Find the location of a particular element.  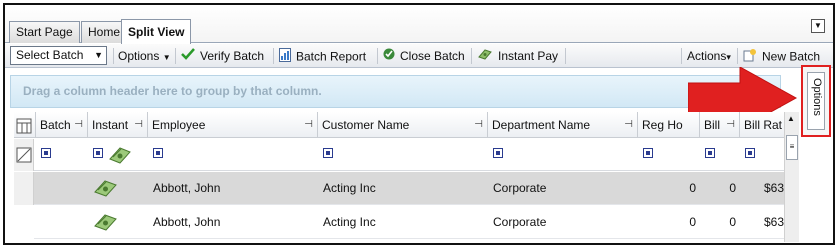

column-chooser-icon is located at coordinates (25, 125).